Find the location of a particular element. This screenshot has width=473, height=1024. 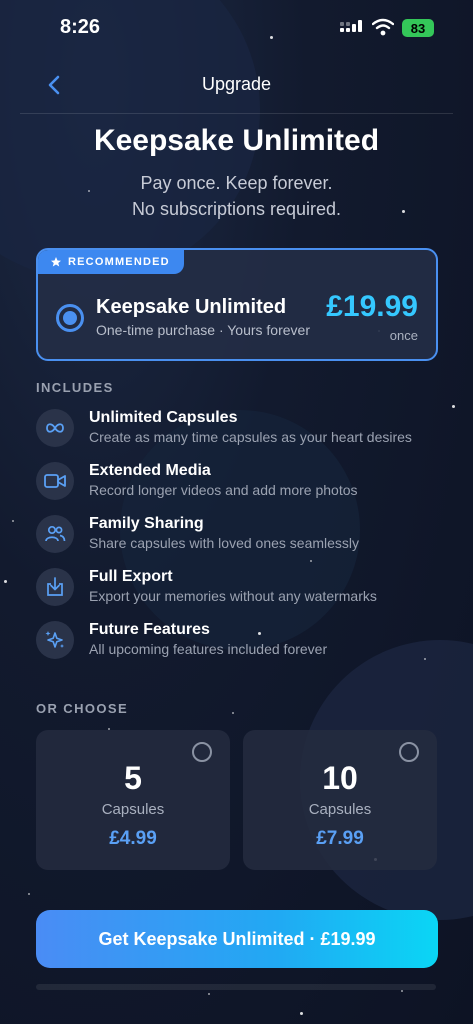

feature-desc: Record longer videos and add more photos is located at coordinates (223, 490).